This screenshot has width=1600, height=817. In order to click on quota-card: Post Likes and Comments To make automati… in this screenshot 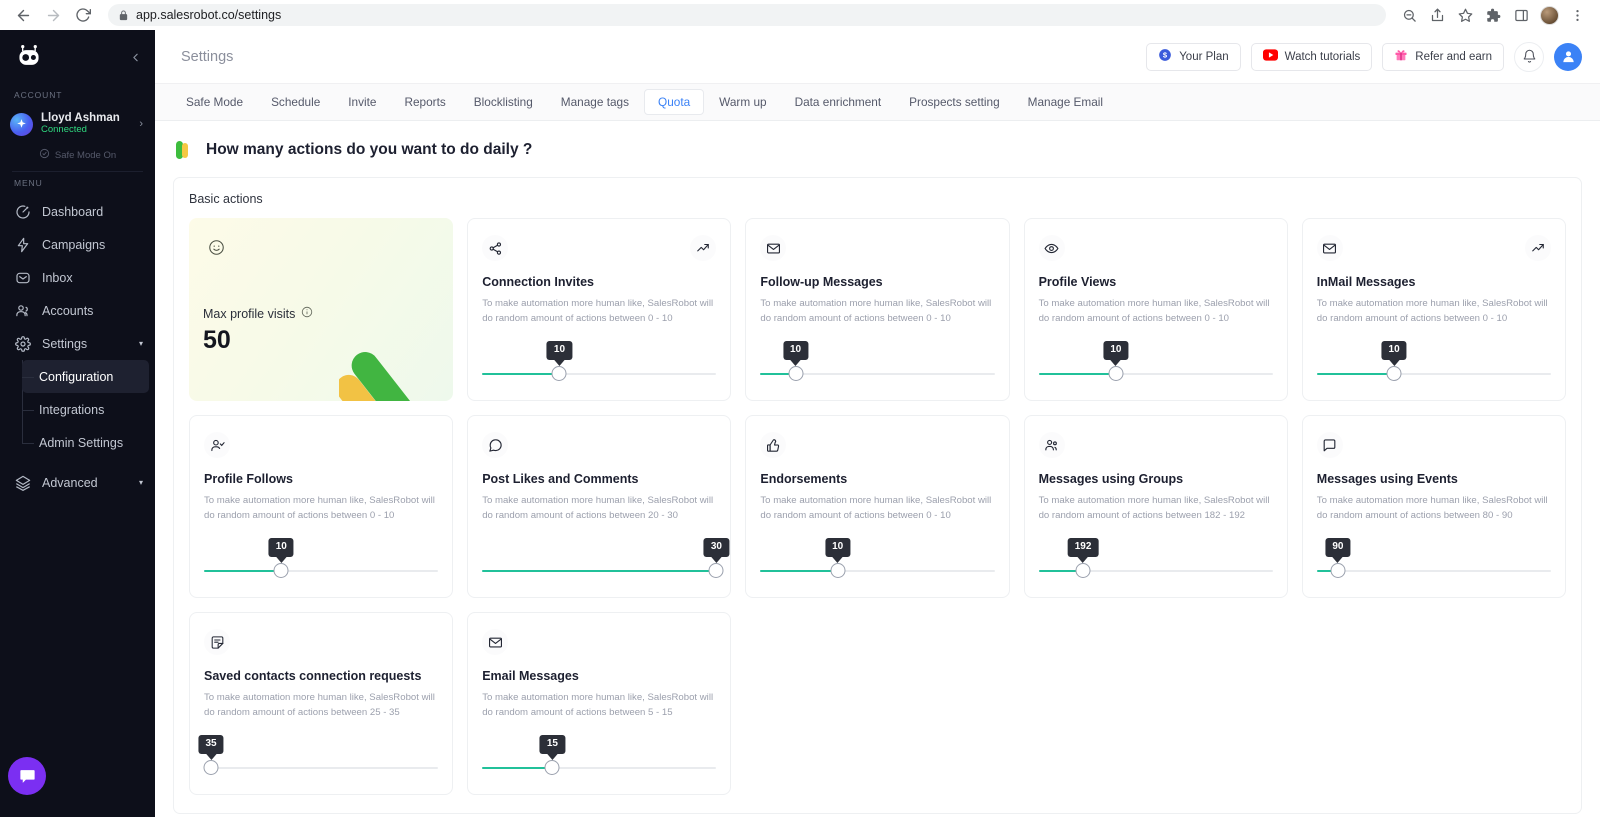, I will do `click(599, 506)`.